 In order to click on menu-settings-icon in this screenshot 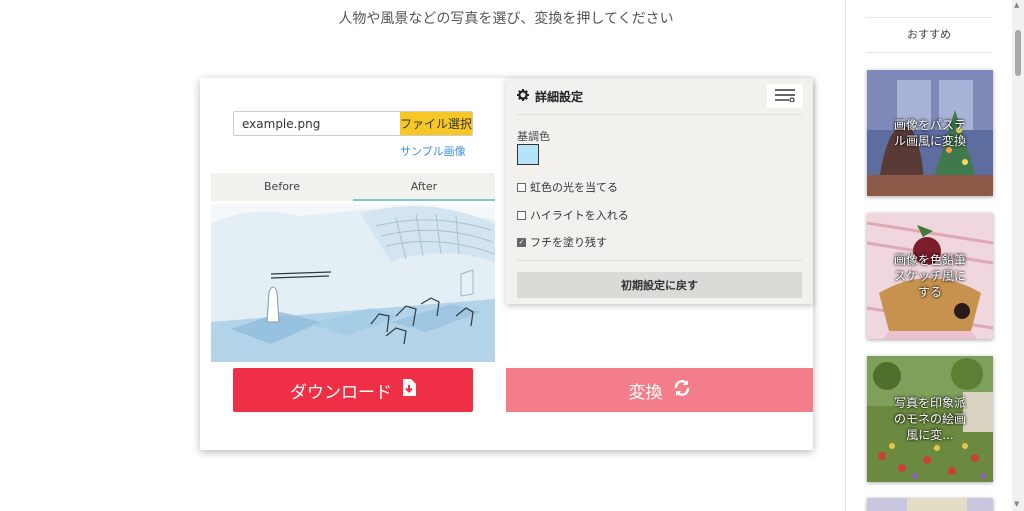, I will do `click(785, 96)`.